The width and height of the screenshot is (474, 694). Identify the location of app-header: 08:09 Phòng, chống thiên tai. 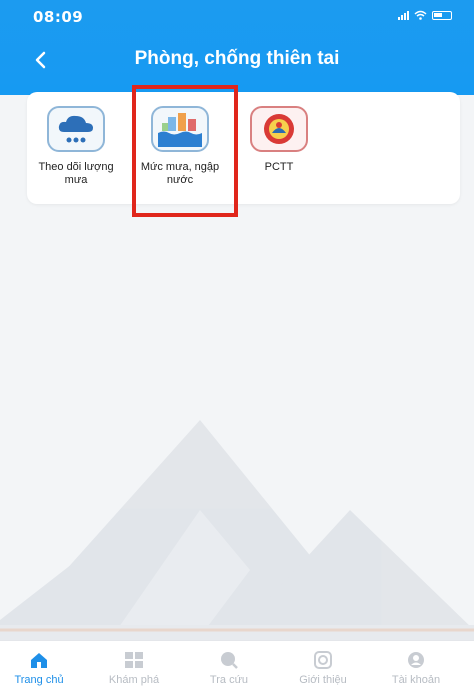
(237, 47).